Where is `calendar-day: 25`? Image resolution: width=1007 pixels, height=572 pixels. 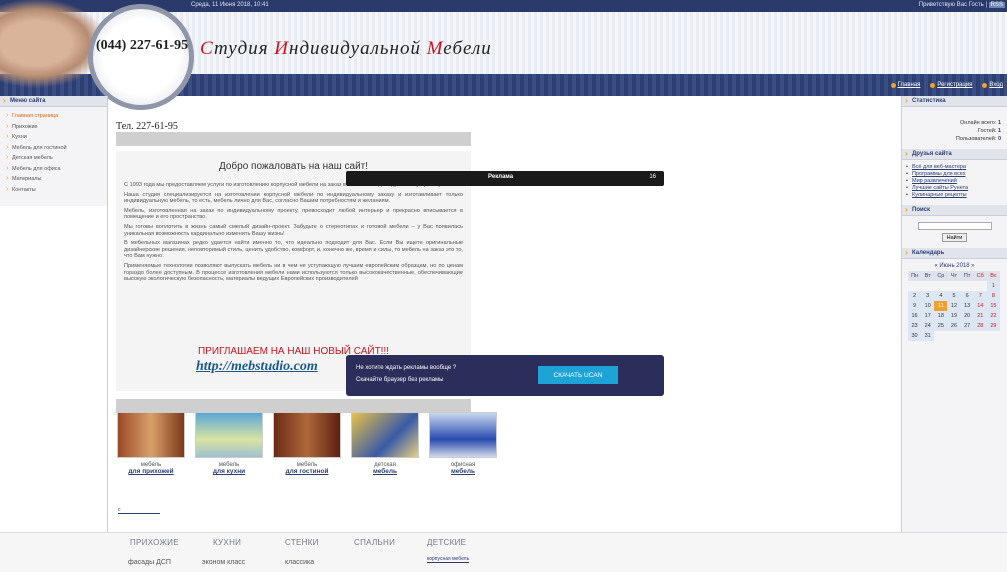 calendar-day: 25 is located at coordinates (941, 326).